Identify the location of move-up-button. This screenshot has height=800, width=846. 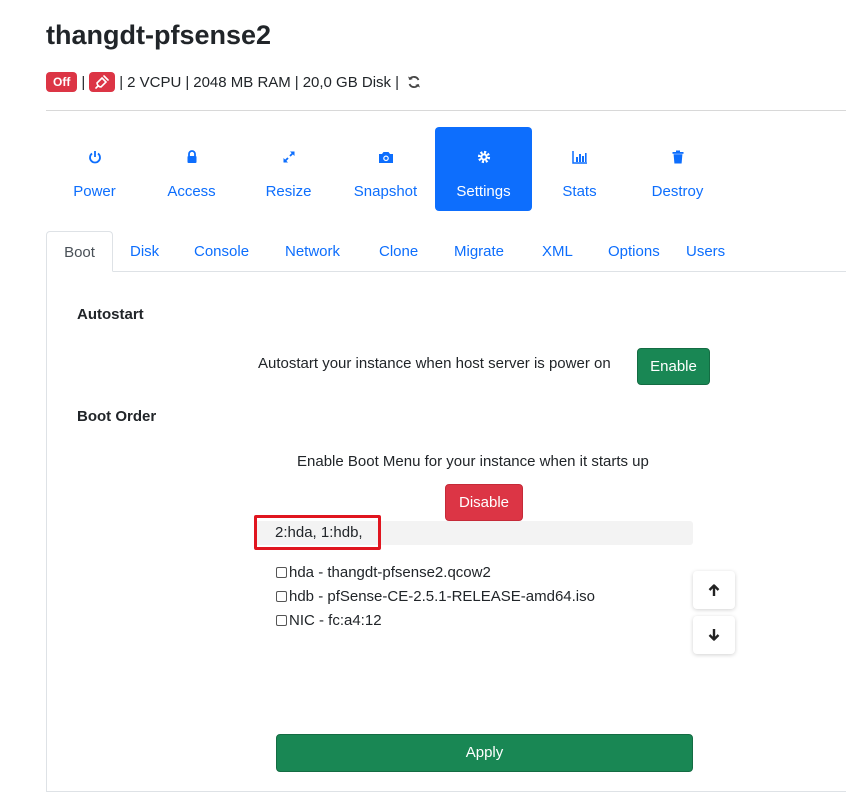
(714, 590).